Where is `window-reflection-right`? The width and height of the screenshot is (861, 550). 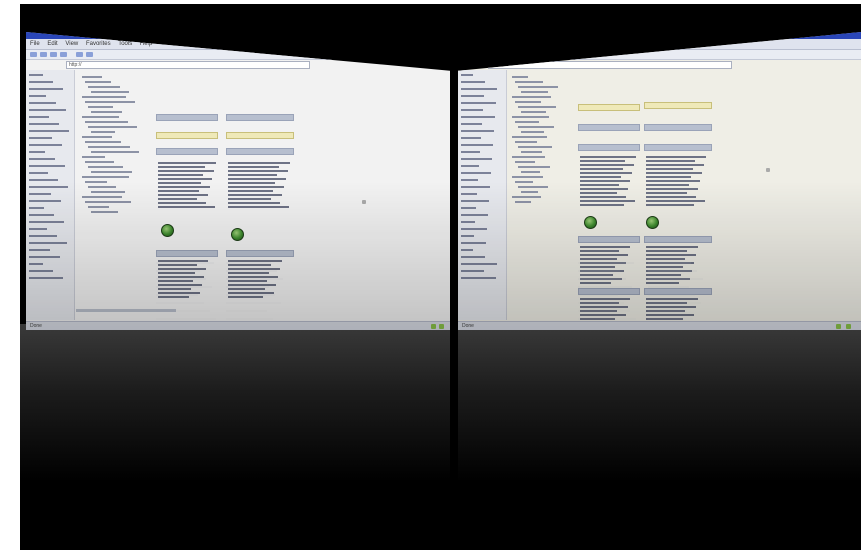
window-reflection-right is located at coordinates (659, 255).